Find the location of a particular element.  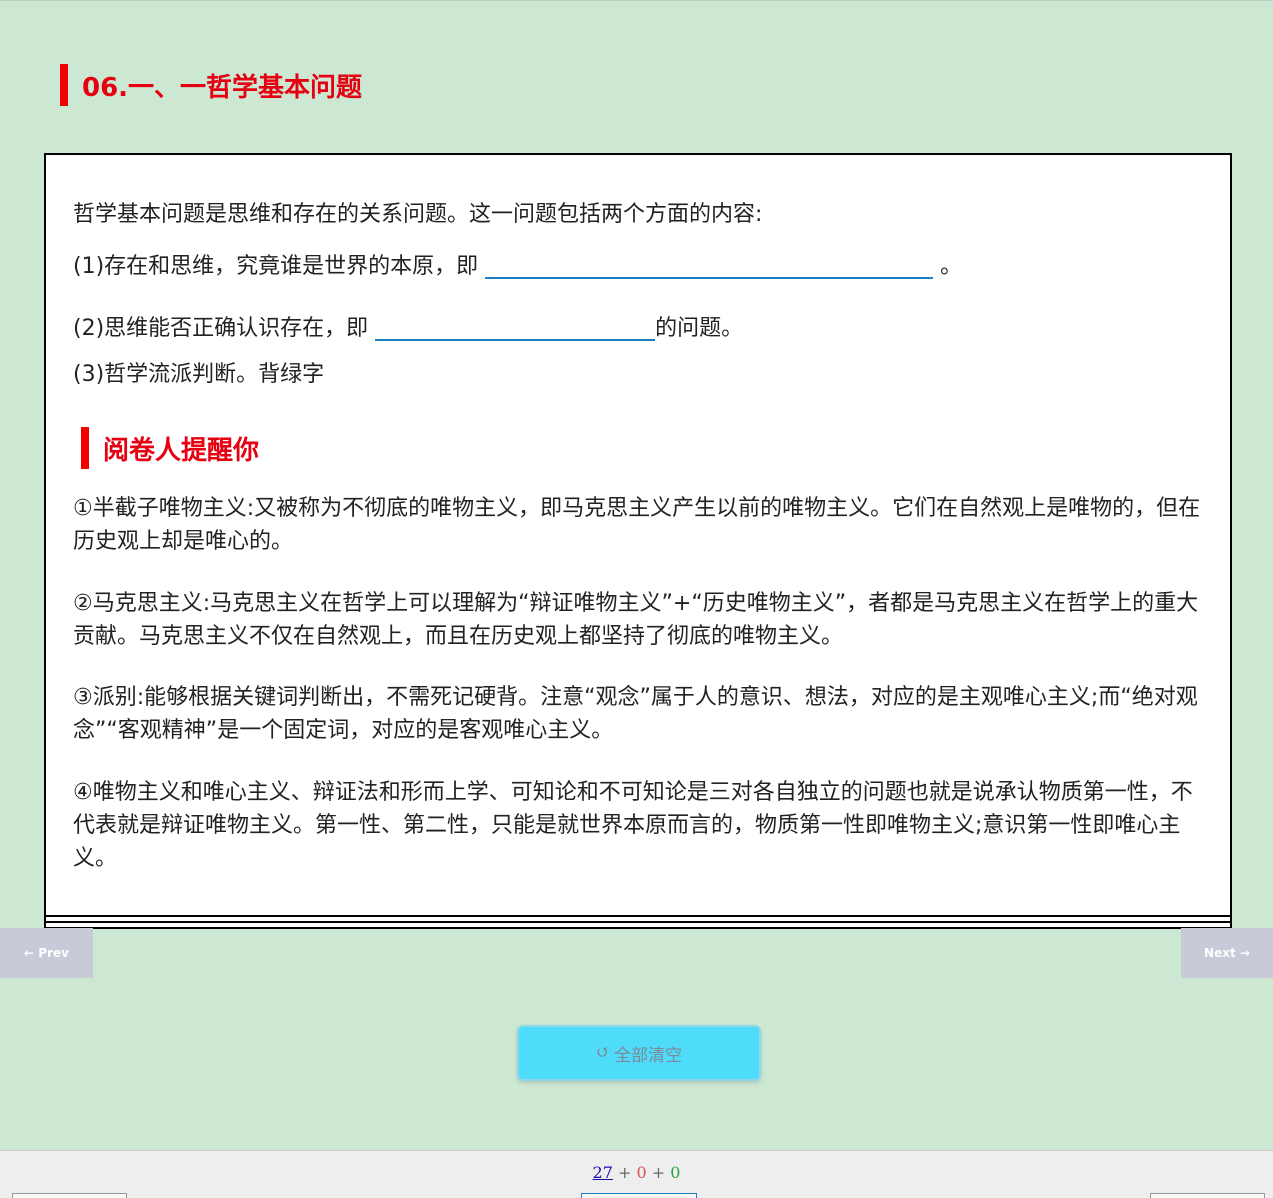

top-divider is located at coordinates (636, 0).